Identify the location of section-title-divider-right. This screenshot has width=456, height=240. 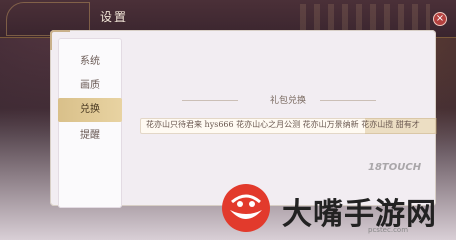
(348, 100).